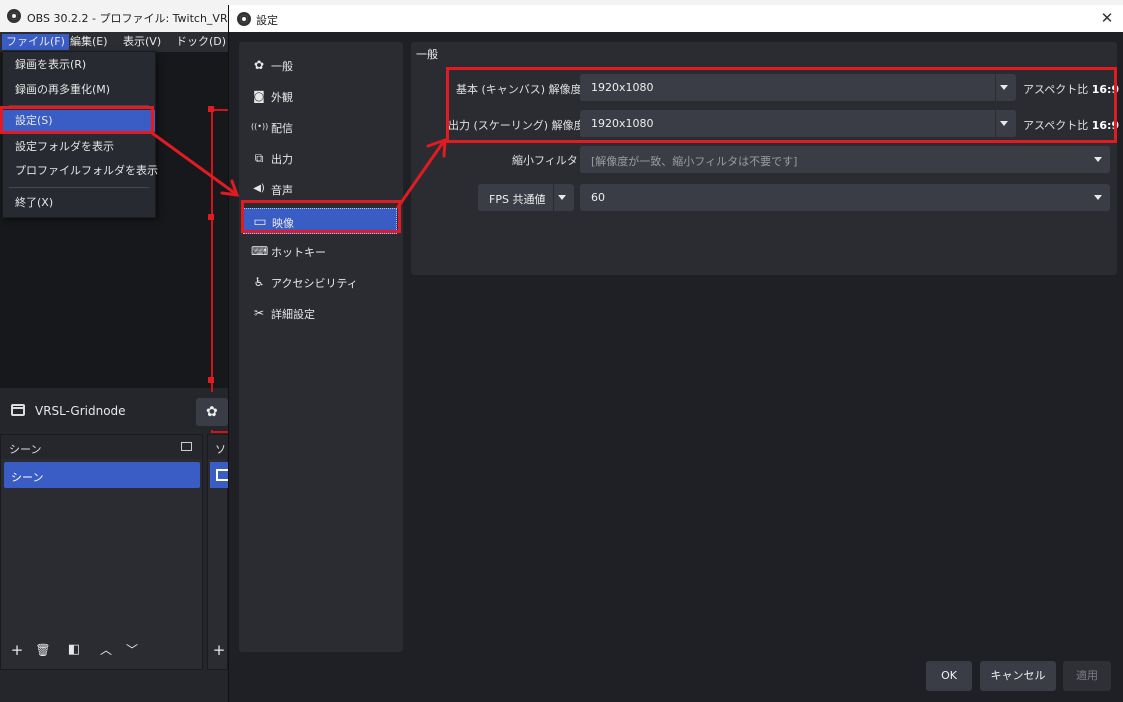  What do you see at coordinates (694, 161) in the screenshot?
I see `downscale-filter-value: [解像度が一致、縮小フィルタは不要です]` at bounding box center [694, 161].